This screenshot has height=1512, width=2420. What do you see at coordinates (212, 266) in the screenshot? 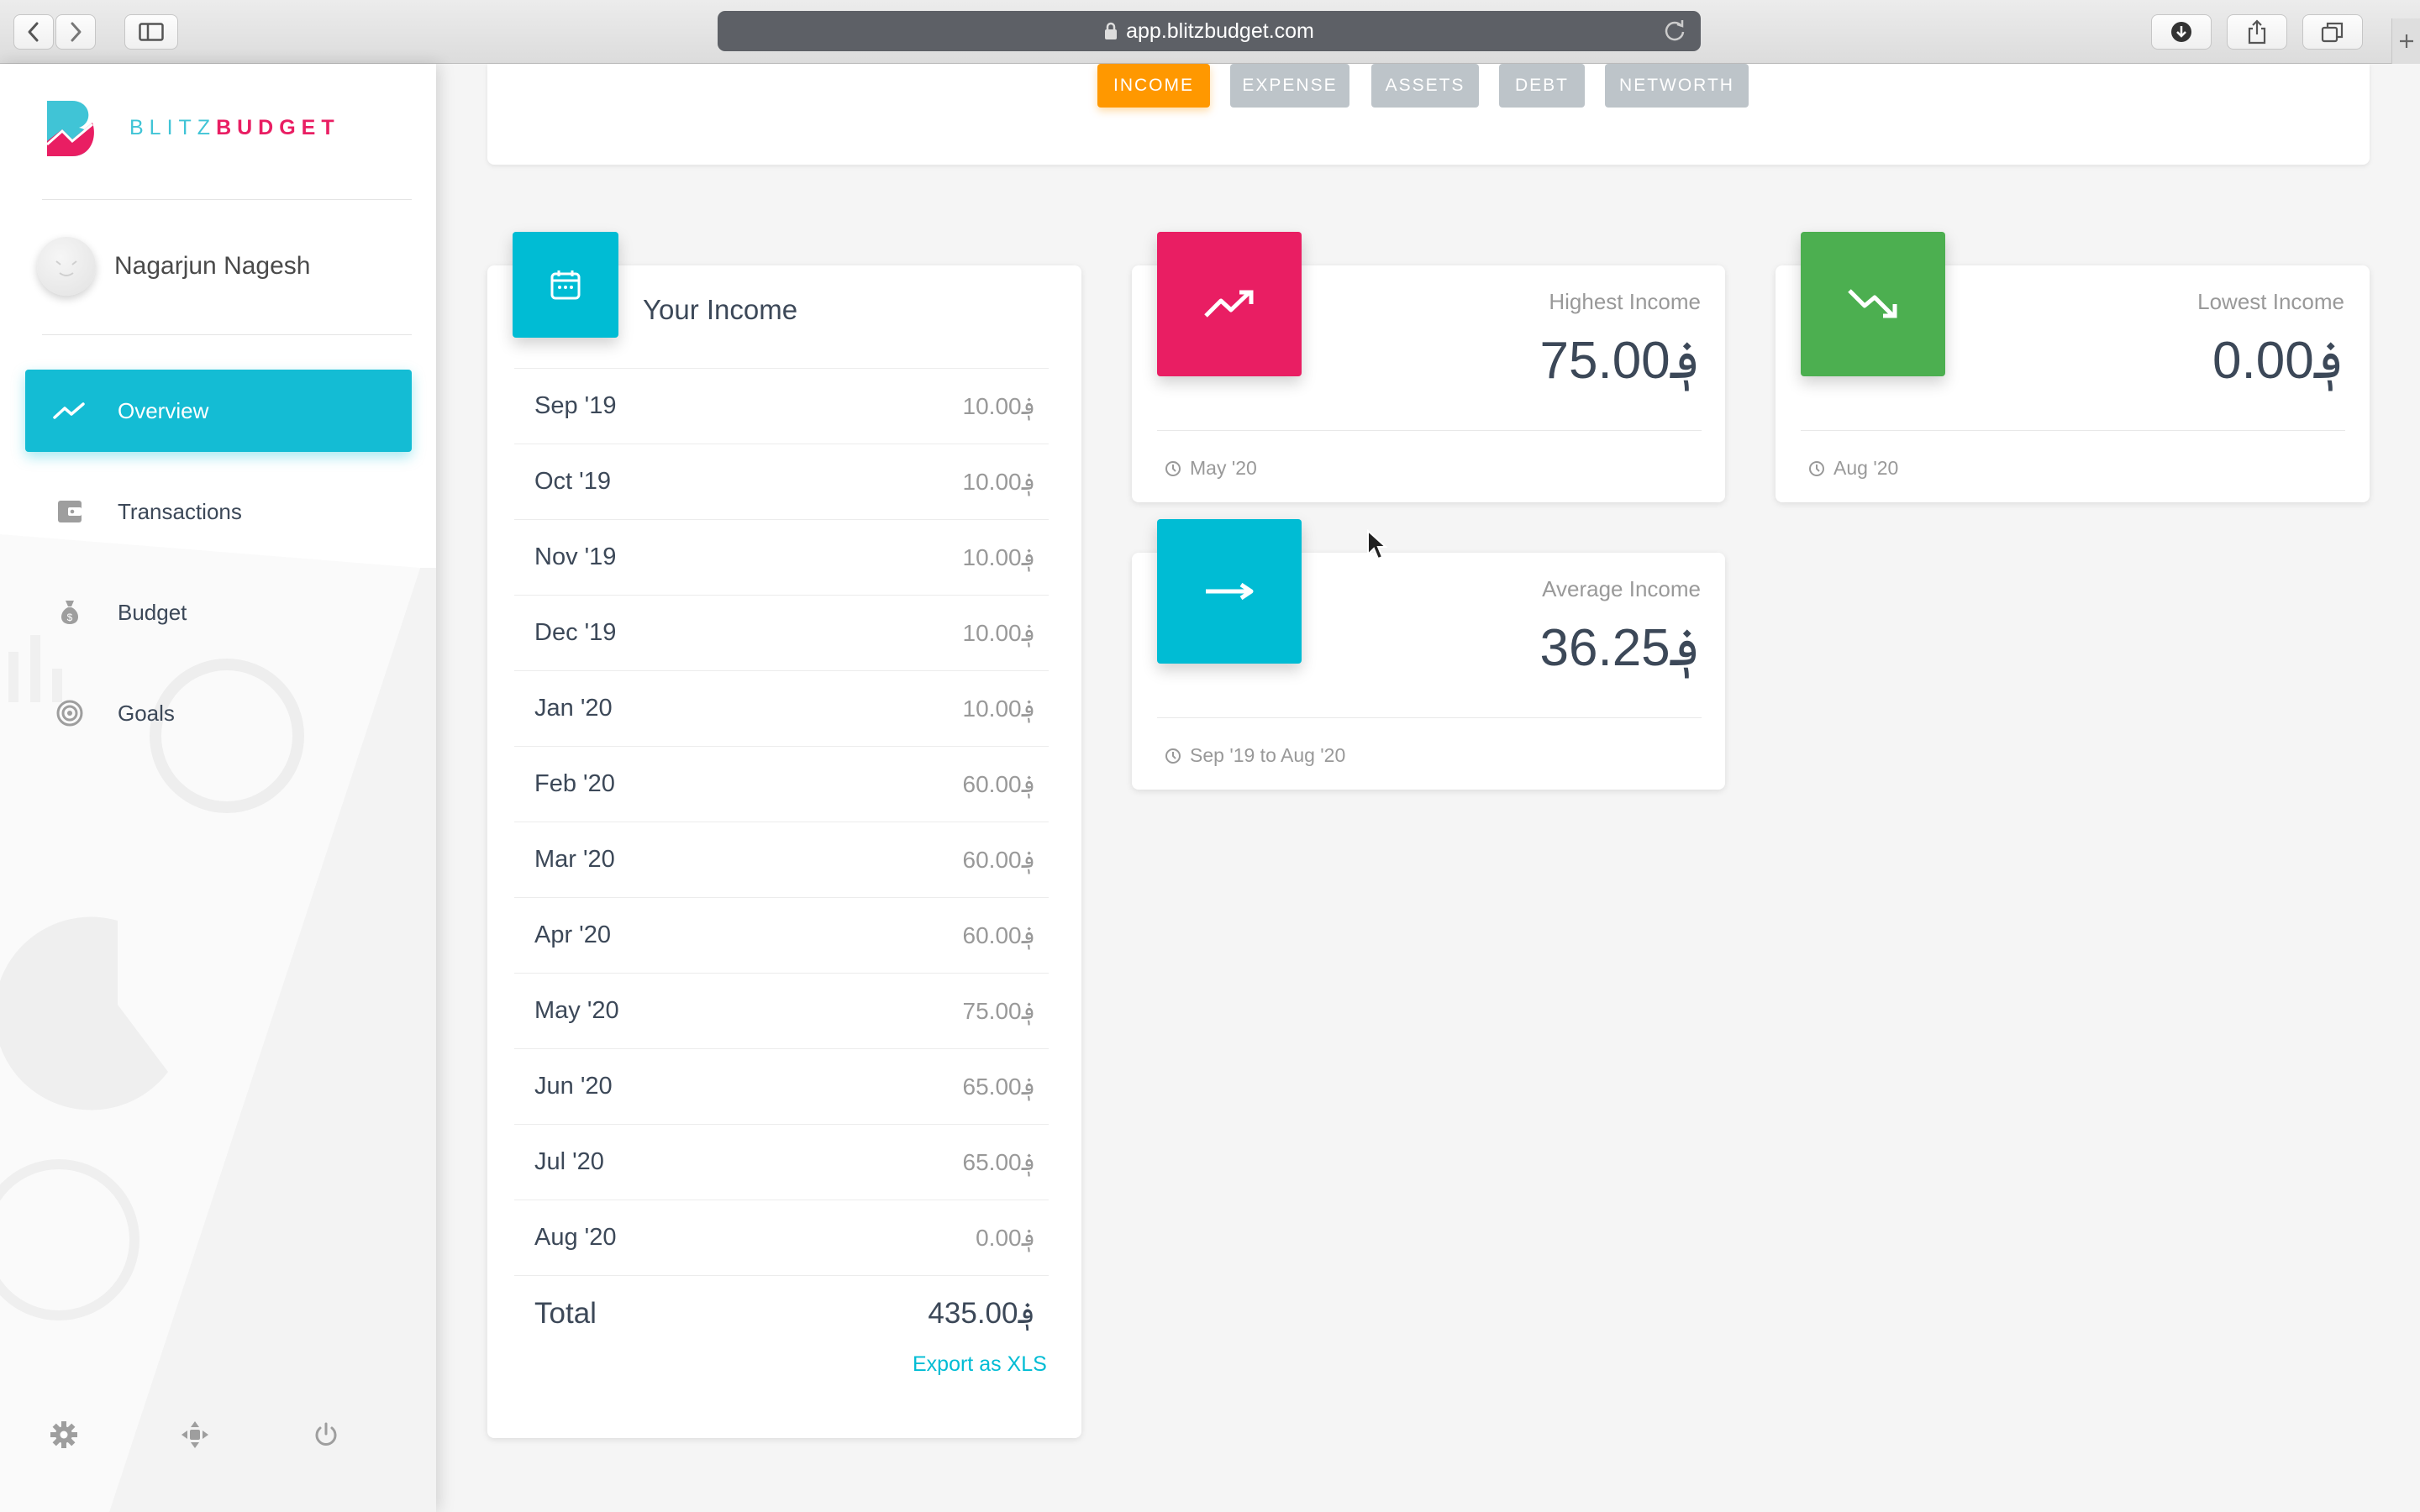
I see `user-name: Nagarjun Nagesh` at bounding box center [212, 266].